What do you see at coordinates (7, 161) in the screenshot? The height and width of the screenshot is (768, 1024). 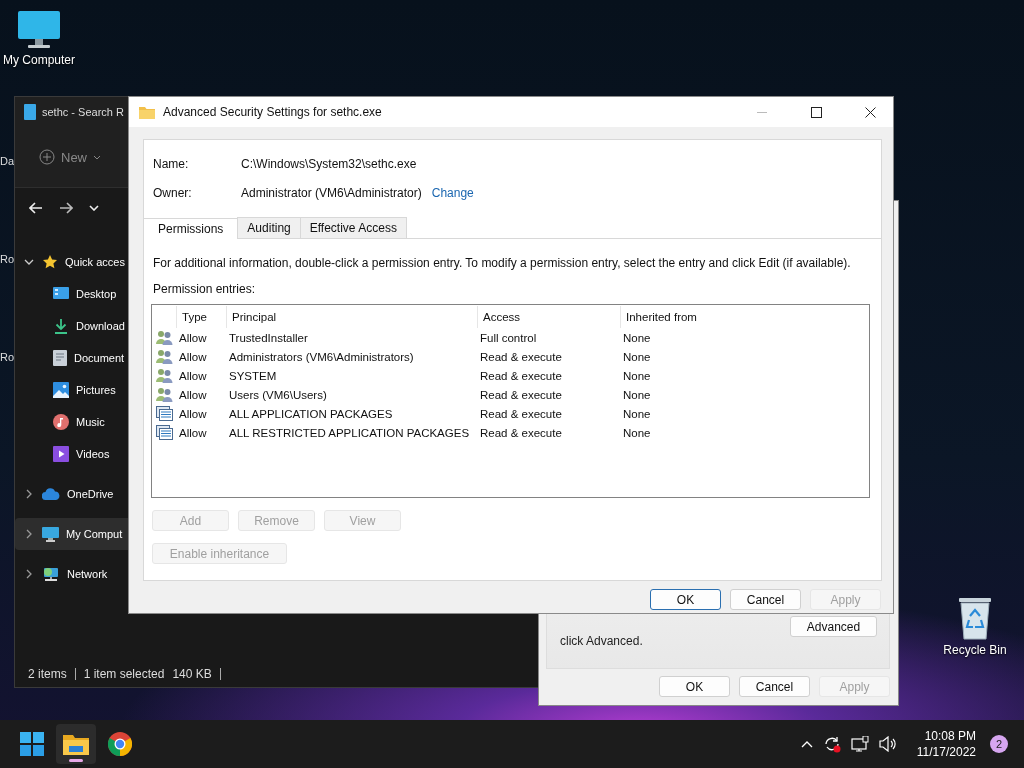 I see `desktop-icon-label: Da` at bounding box center [7, 161].